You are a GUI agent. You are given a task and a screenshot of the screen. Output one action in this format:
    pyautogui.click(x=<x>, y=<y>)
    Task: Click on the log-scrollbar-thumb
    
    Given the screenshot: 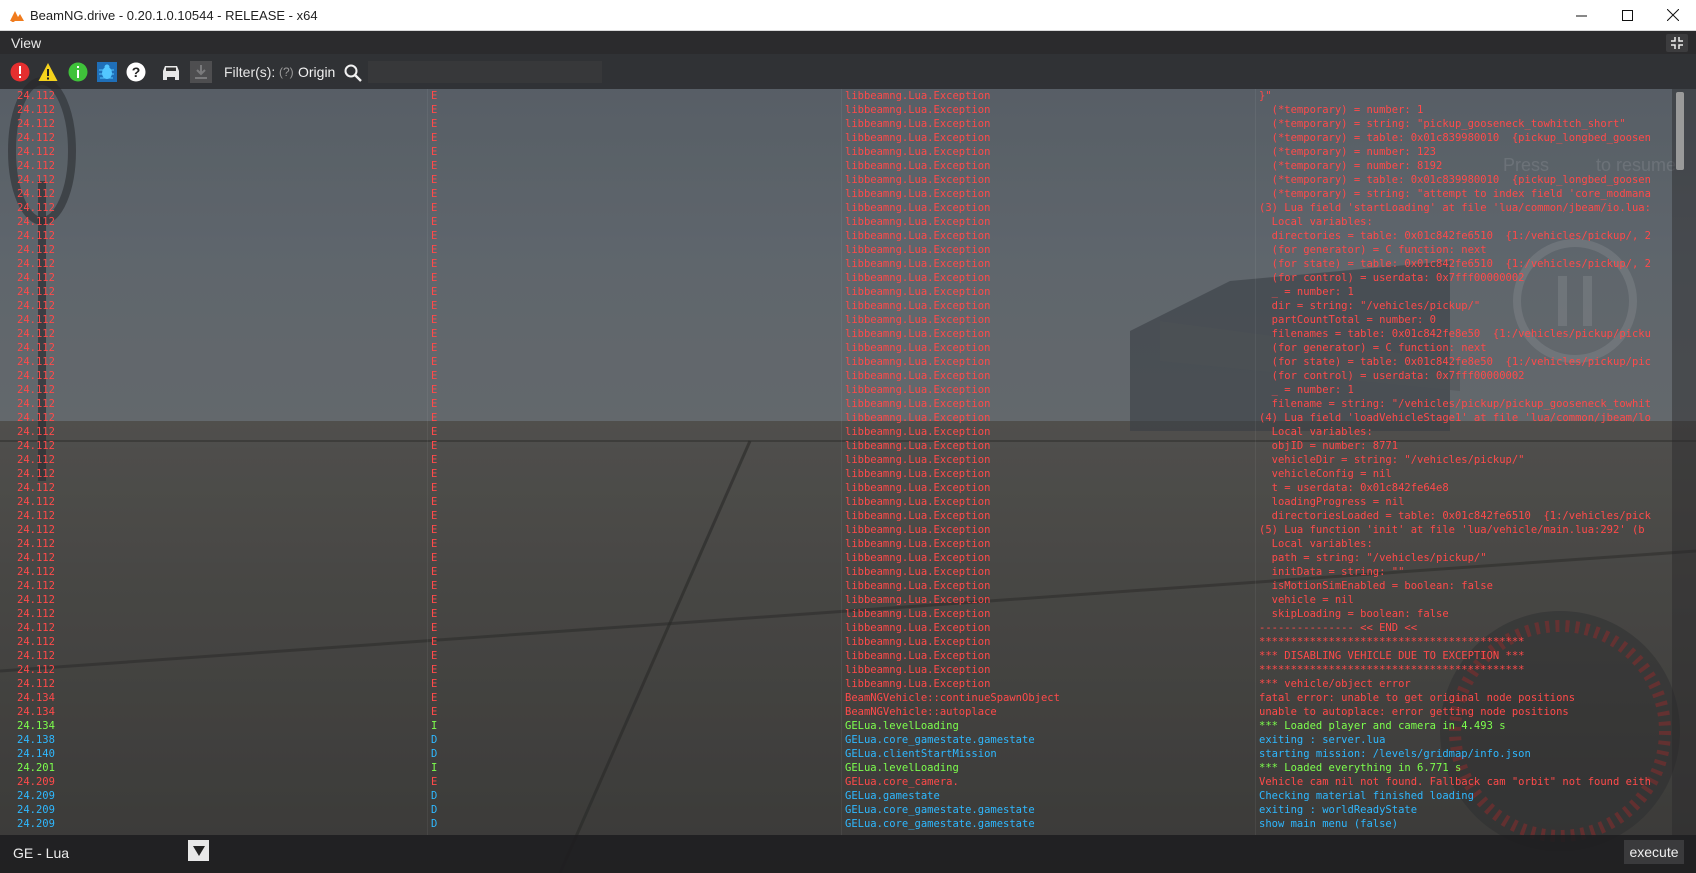 What is the action you would take?
    pyautogui.click(x=1680, y=131)
    